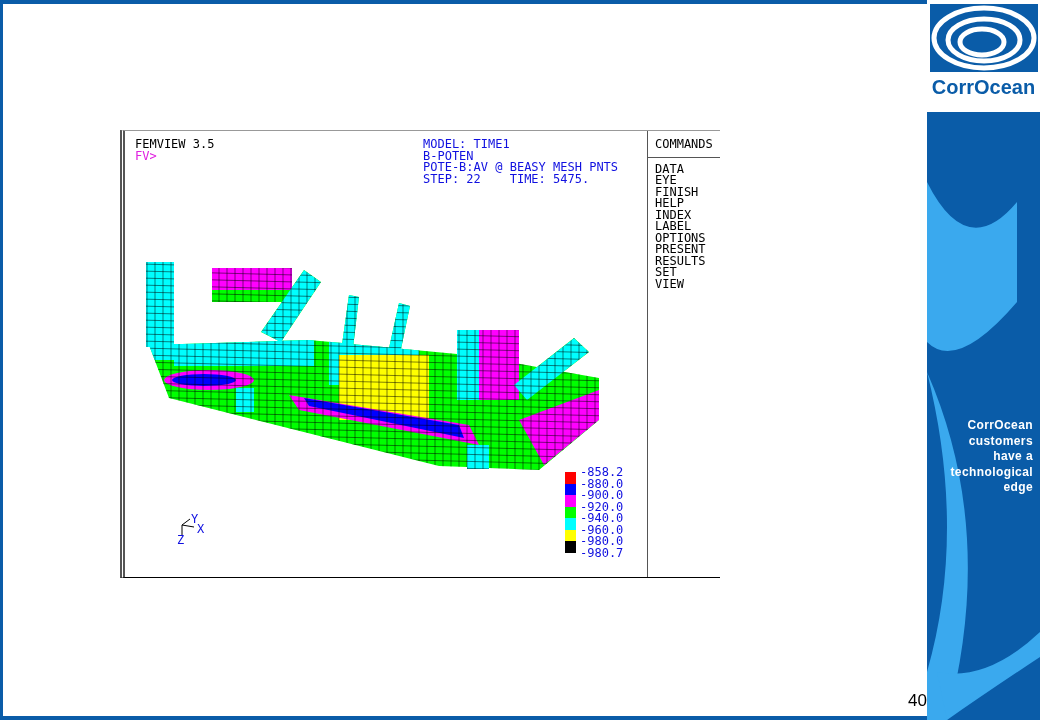 The height and width of the screenshot is (720, 1040). I want to click on command-item: OPTIONS, so click(687, 238).